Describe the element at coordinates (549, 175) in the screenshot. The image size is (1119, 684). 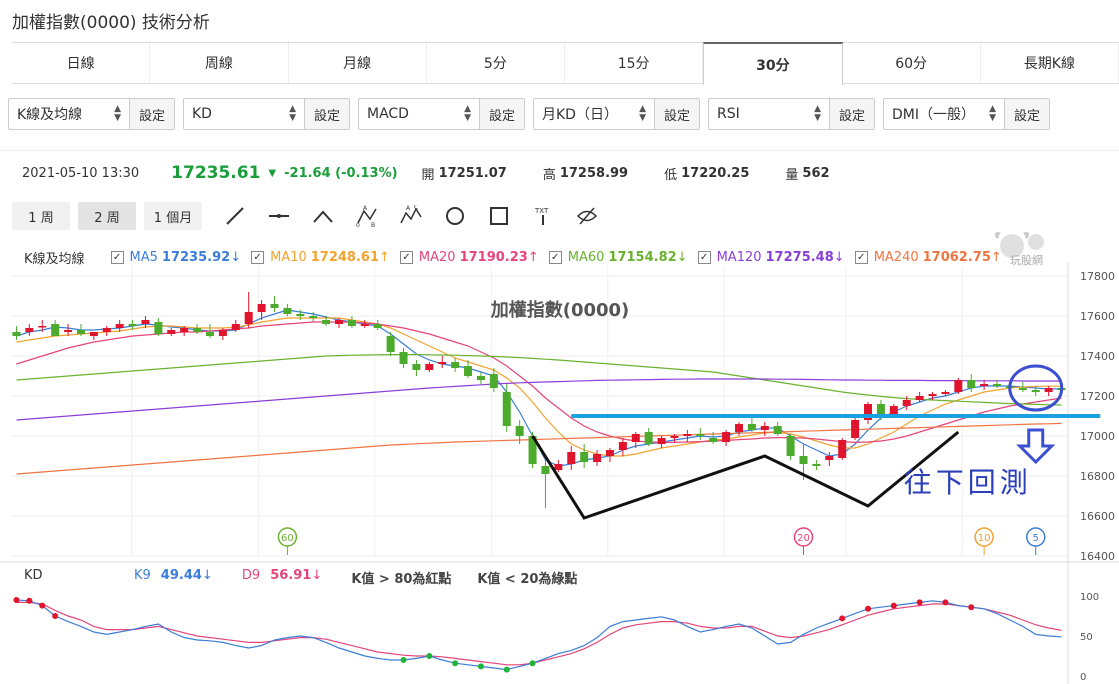
I see `high-label: 高` at that location.